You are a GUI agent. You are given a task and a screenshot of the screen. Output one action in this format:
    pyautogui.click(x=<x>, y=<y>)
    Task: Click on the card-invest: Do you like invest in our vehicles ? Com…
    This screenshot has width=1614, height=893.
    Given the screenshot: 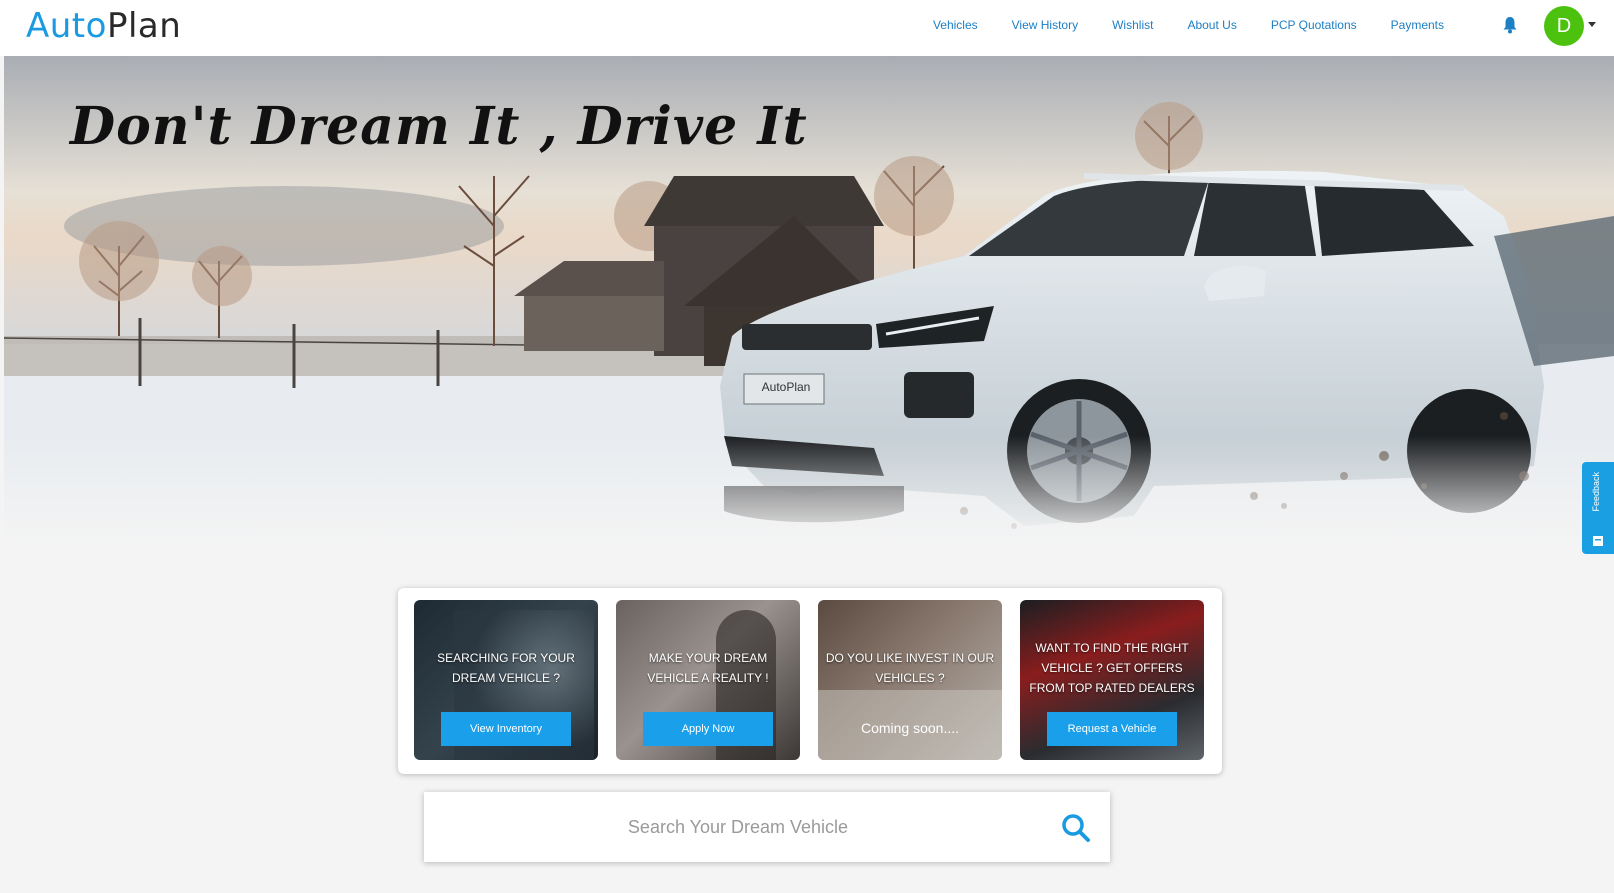 What is the action you would take?
    pyautogui.click(x=910, y=680)
    